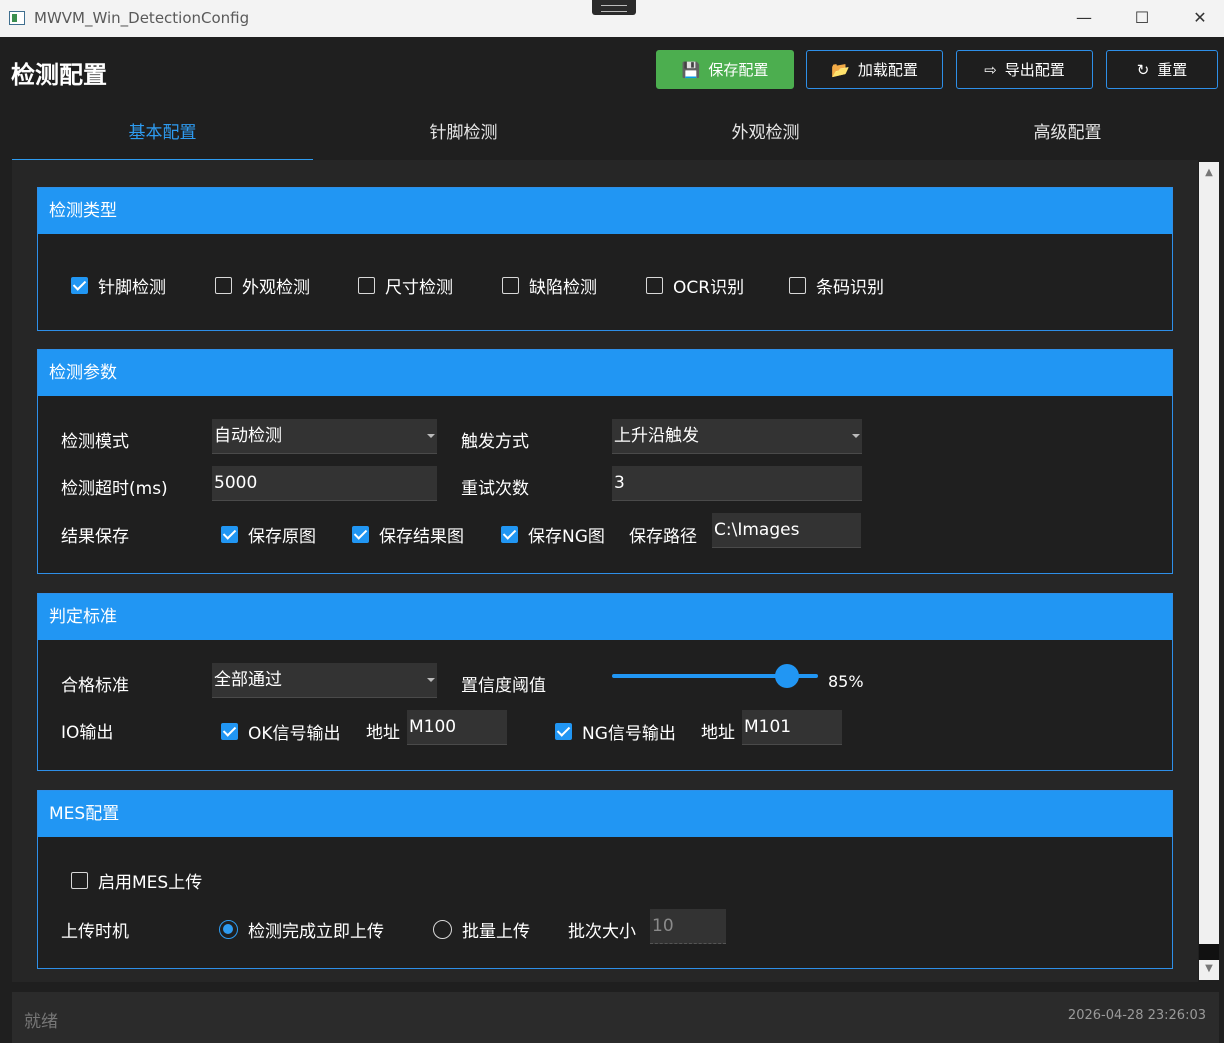 The height and width of the screenshot is (1043, 1224). What do you see at coordinates (1142, 18) in the screenshot?
I see `maximize-button: ☐` at bounding box center [1142, 18].